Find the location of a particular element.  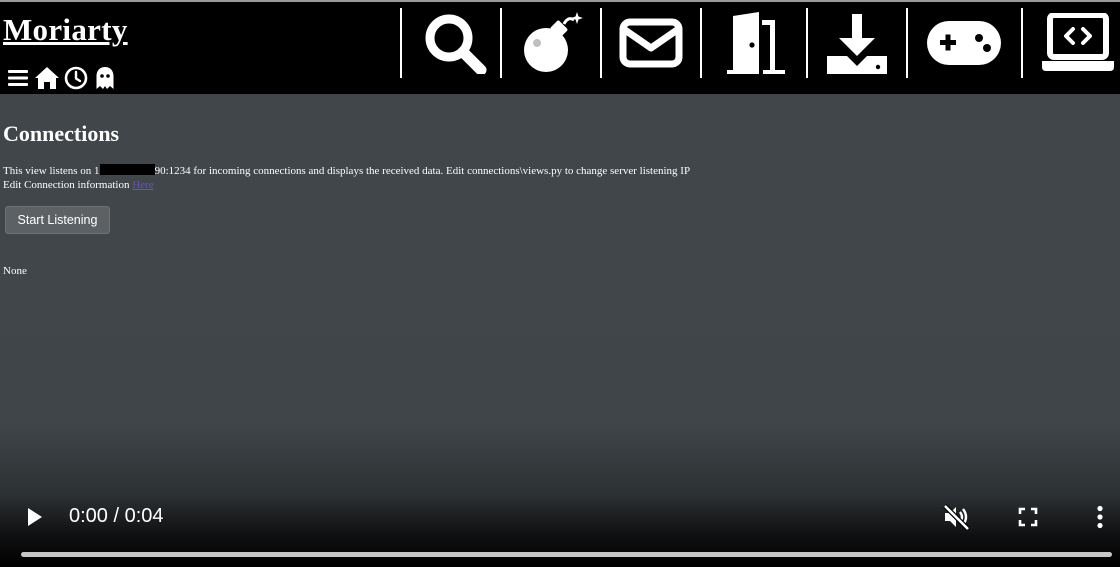

door-button is located at coordinates (754, 43).